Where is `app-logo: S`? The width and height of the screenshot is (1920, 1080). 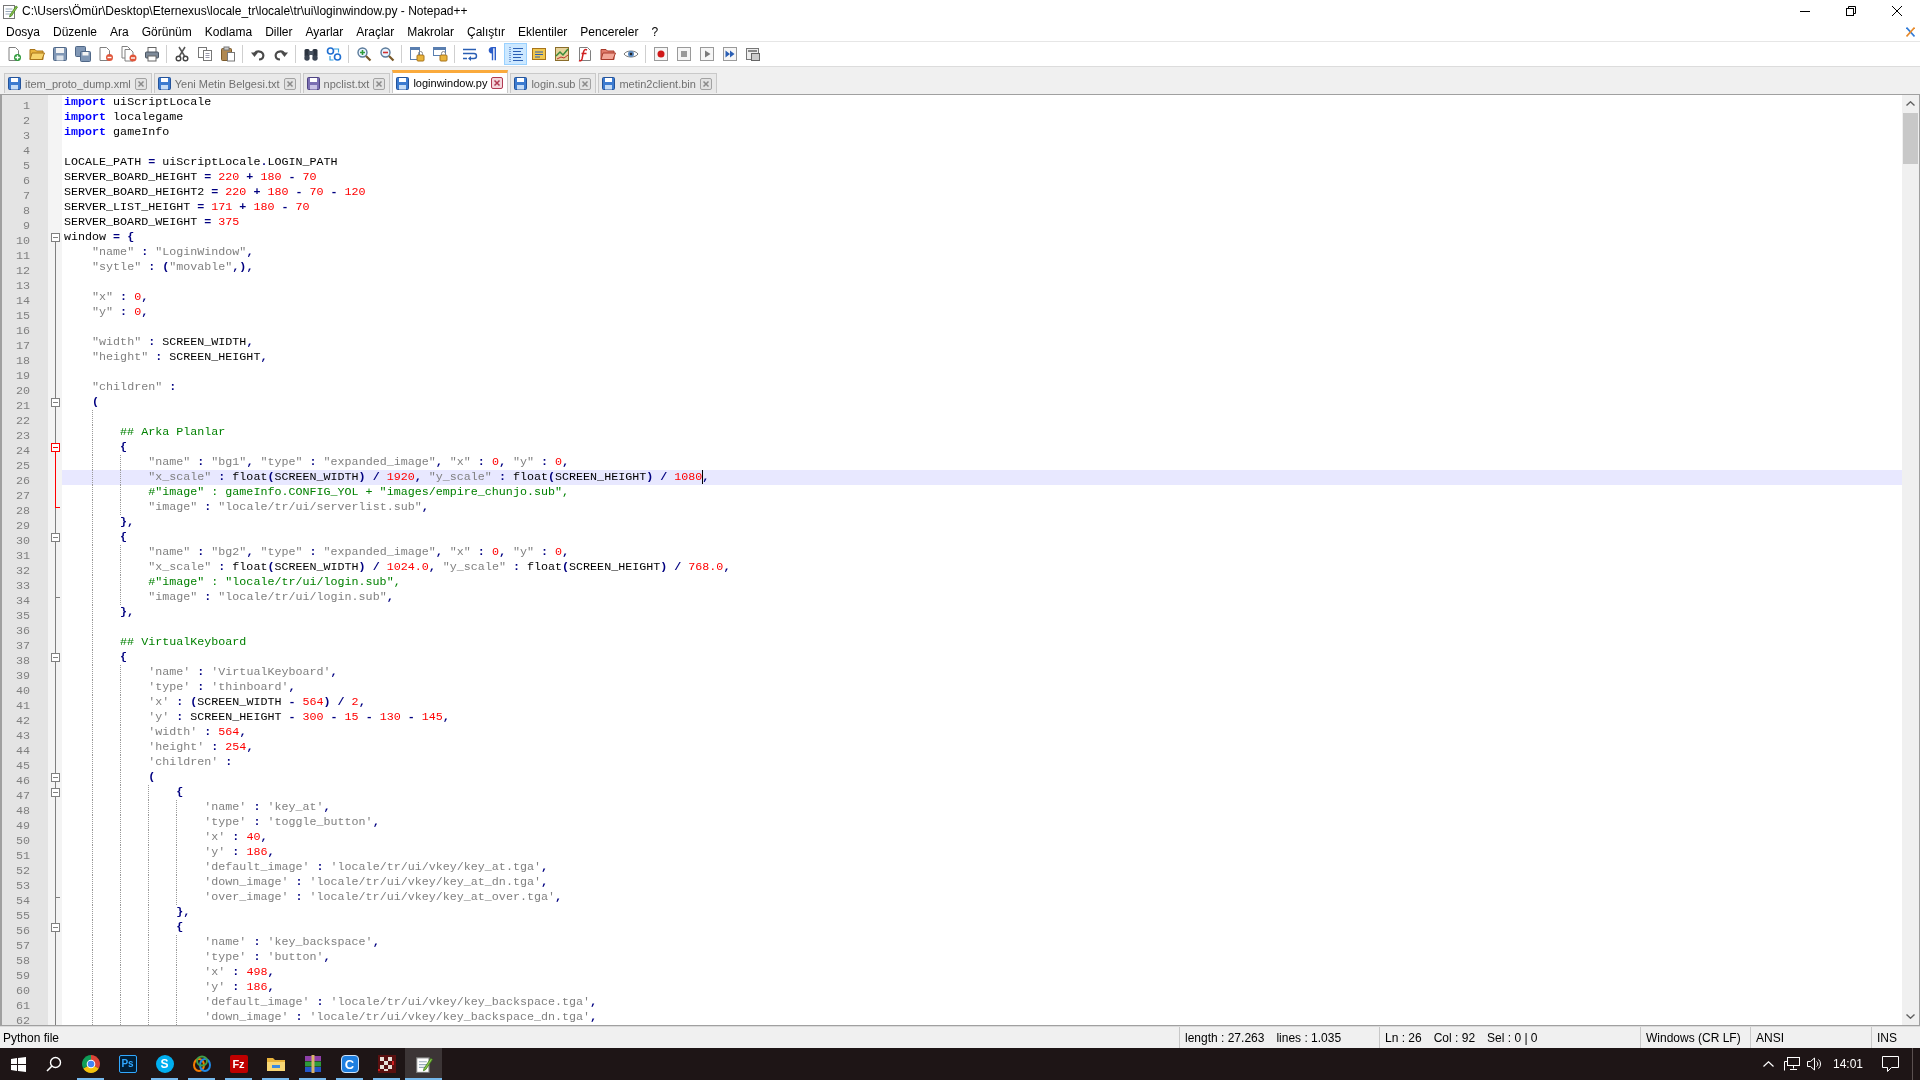
app-logo: S is located at coordinates (164, 1064).